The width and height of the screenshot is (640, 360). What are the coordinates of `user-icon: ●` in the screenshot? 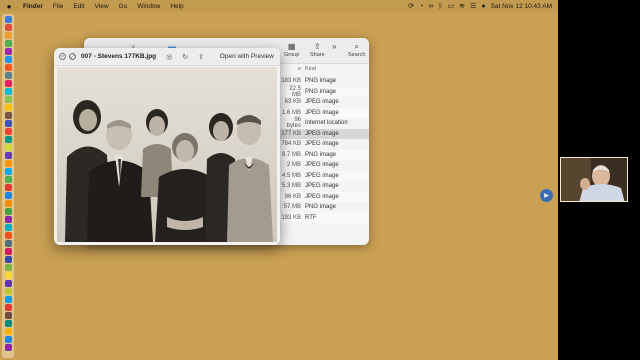 It's located at (483, 6).